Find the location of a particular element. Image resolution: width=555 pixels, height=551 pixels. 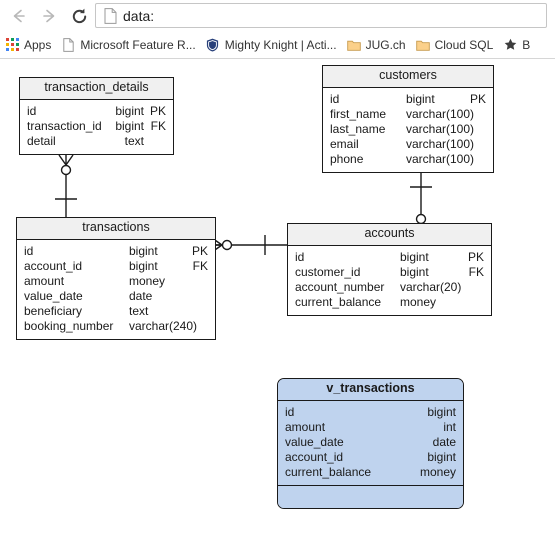

er-column-row: beneficiary text is located at coordinates (116, 311).